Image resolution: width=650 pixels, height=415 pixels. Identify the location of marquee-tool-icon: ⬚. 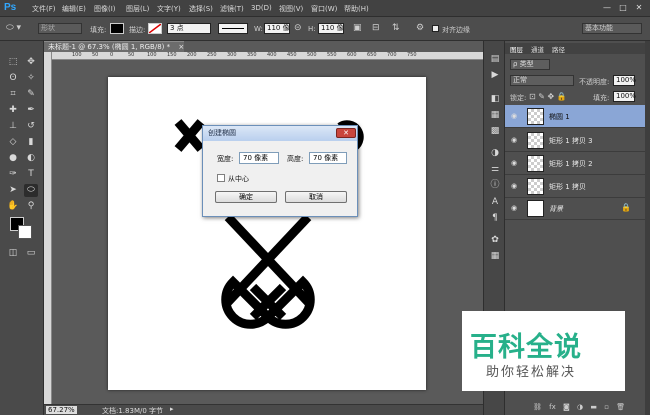
(13, 62).